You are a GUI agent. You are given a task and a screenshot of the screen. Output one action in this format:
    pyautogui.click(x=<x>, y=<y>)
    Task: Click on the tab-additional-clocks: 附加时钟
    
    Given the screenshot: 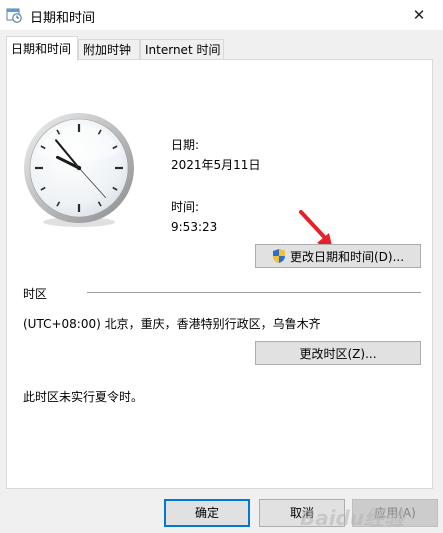 What is the action you would take?
    pyautogui.click(x=109, y=49)
    